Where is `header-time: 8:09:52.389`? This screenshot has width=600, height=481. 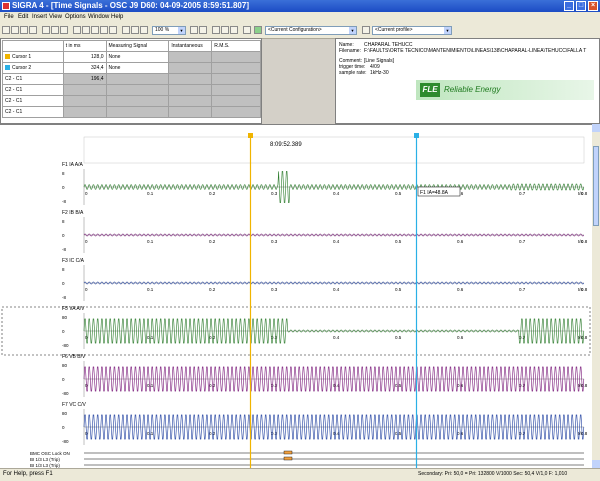
header-time: 8:09:52.389 is located at coordinates (286, 145).